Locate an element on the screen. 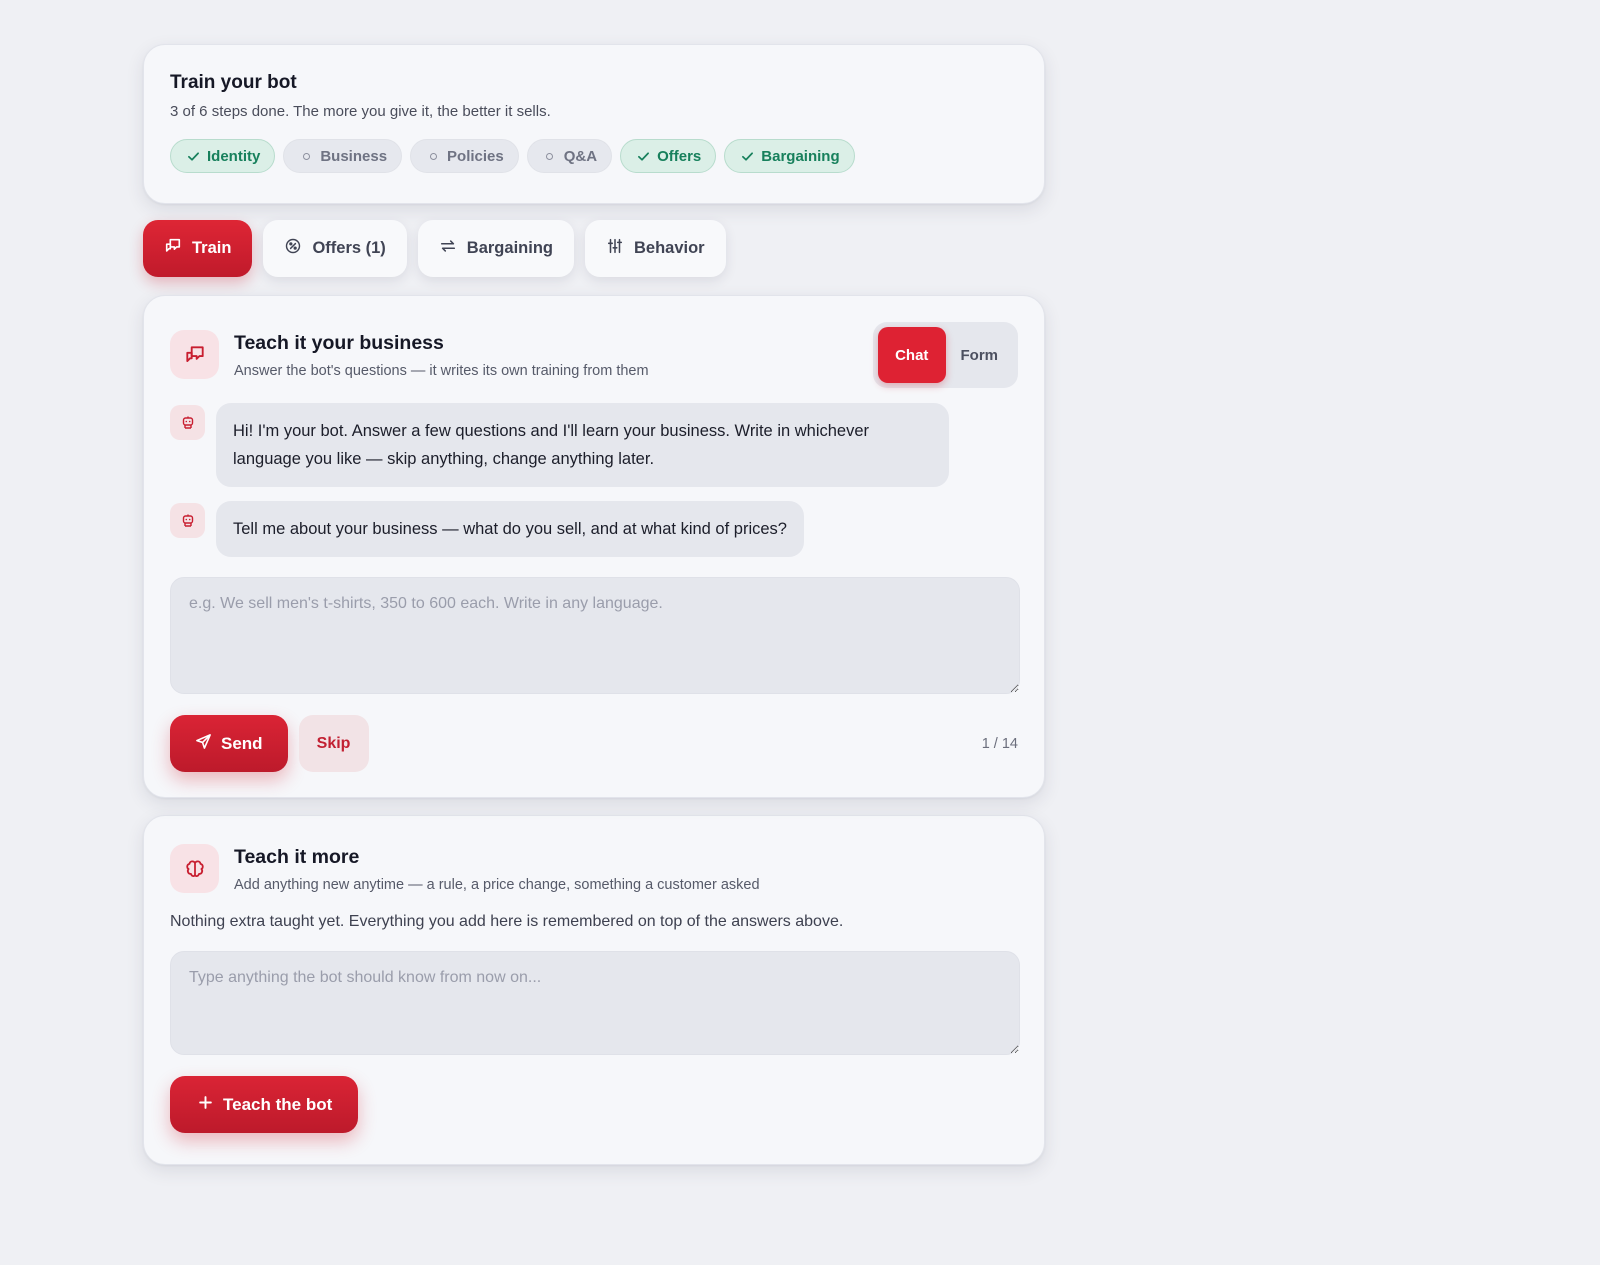 This screenshot has height=1265, width=1600. tab-offers: Offers (1) is located at coordinates (335, 248).